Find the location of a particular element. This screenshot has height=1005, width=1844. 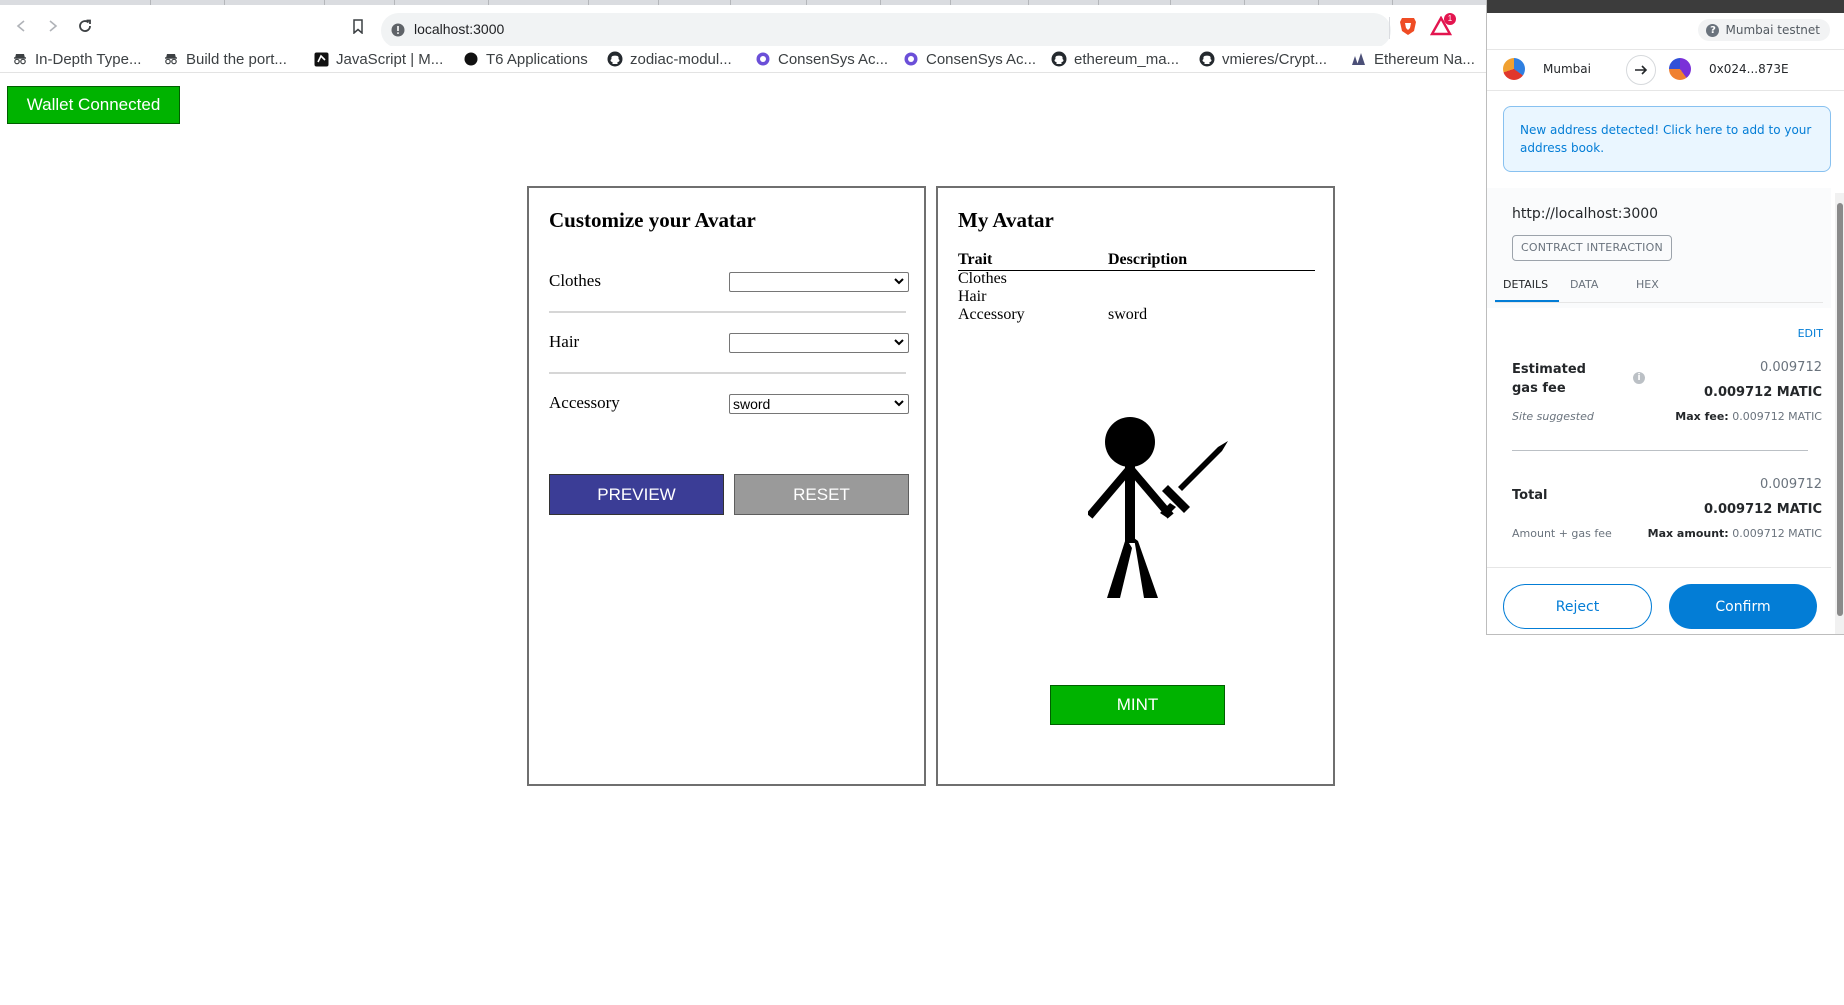

total-primary: 0.009712 MATIC is located at coordinates (1762, 509).